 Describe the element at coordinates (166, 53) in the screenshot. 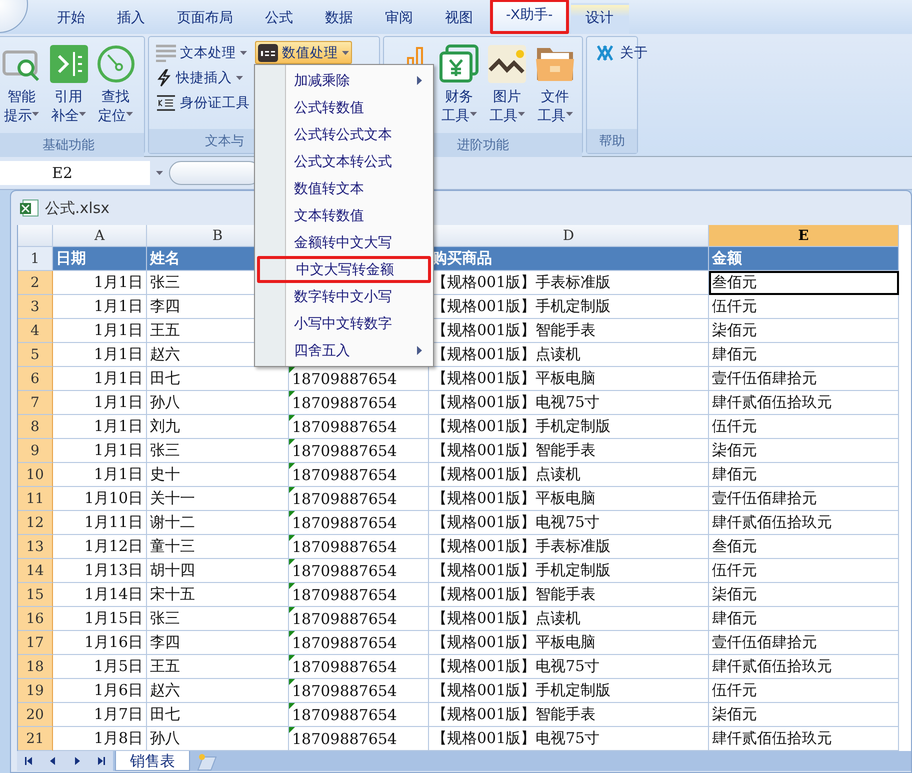

I see `lines-icon` at that location.